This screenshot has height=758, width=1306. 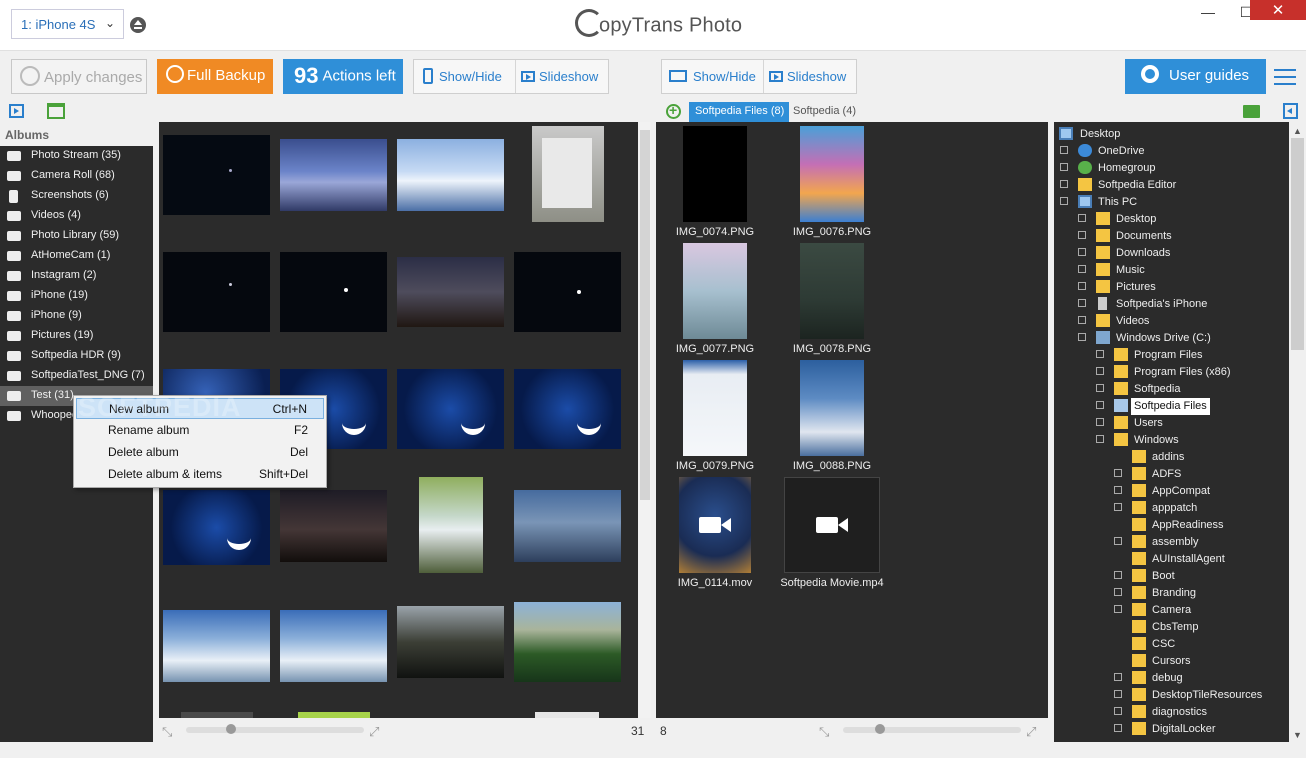 I want to click on close-button: ✕, so click(x=1278, y=10).